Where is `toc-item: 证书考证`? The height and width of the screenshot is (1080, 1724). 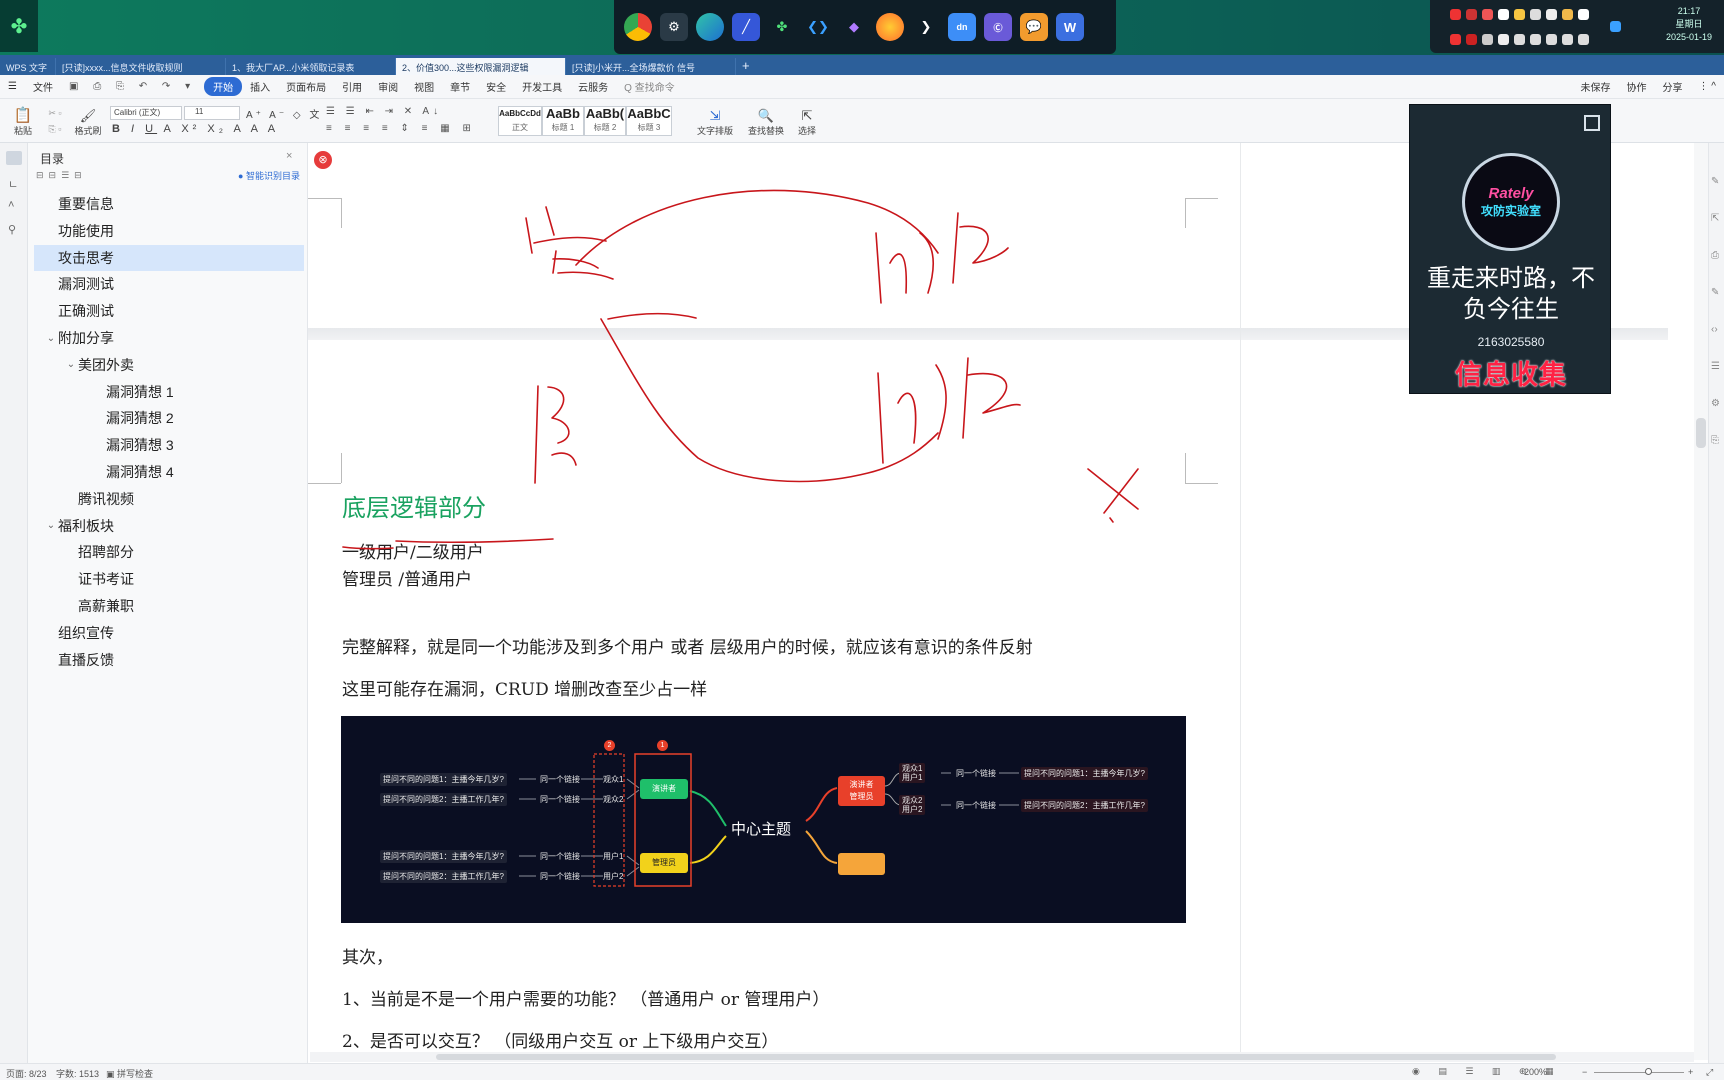 toc-item: 证书考证 is located at coordinates (169, 579).